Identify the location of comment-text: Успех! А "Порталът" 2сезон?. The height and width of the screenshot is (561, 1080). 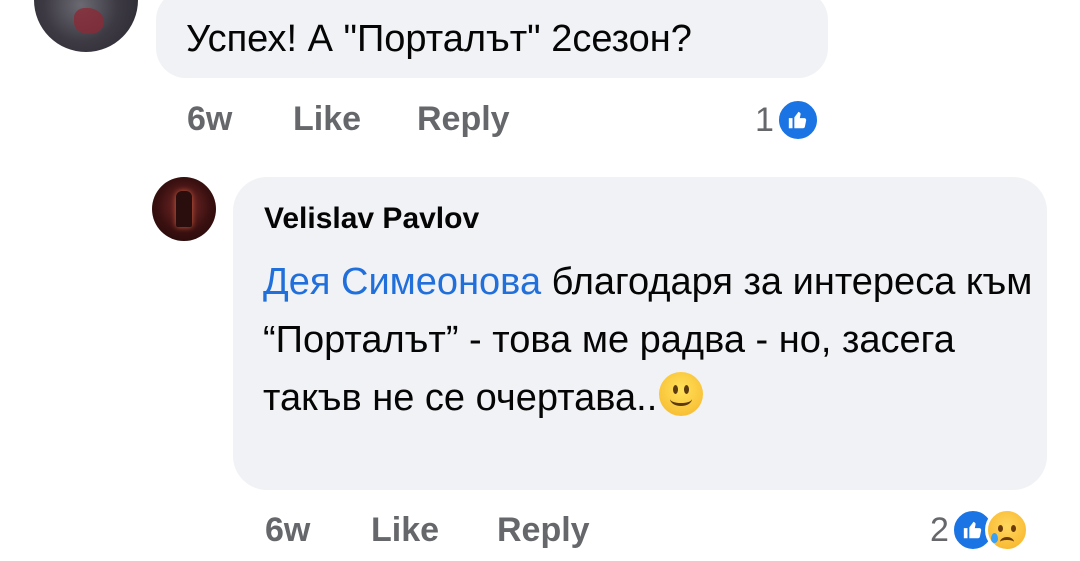
(439, 39).